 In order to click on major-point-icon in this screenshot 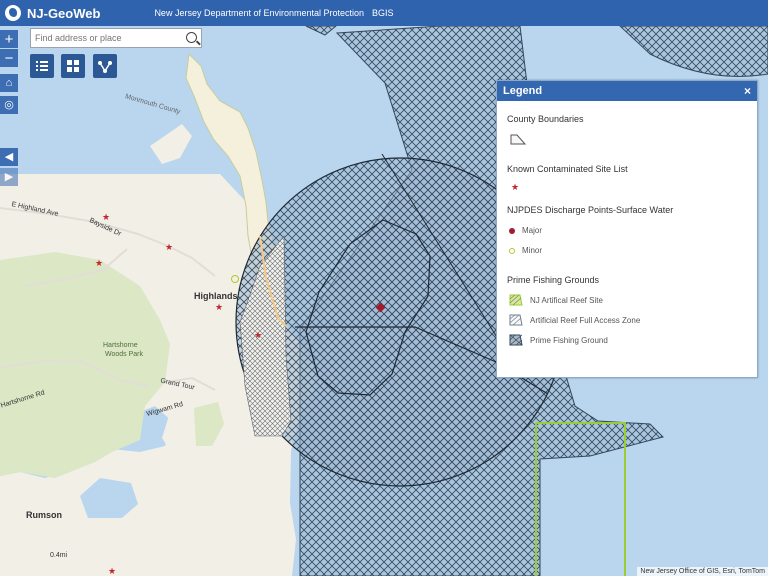, I will do `click(512, 230)`.